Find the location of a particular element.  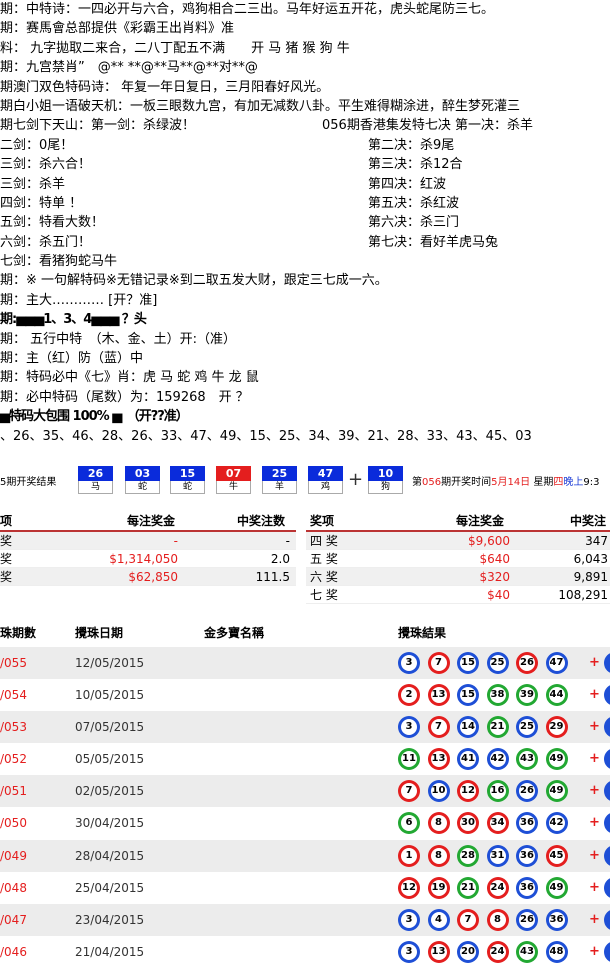

sword-row: 二剑：0尾！ 第二决：杀9尾 is located at coordinates (305, 145).